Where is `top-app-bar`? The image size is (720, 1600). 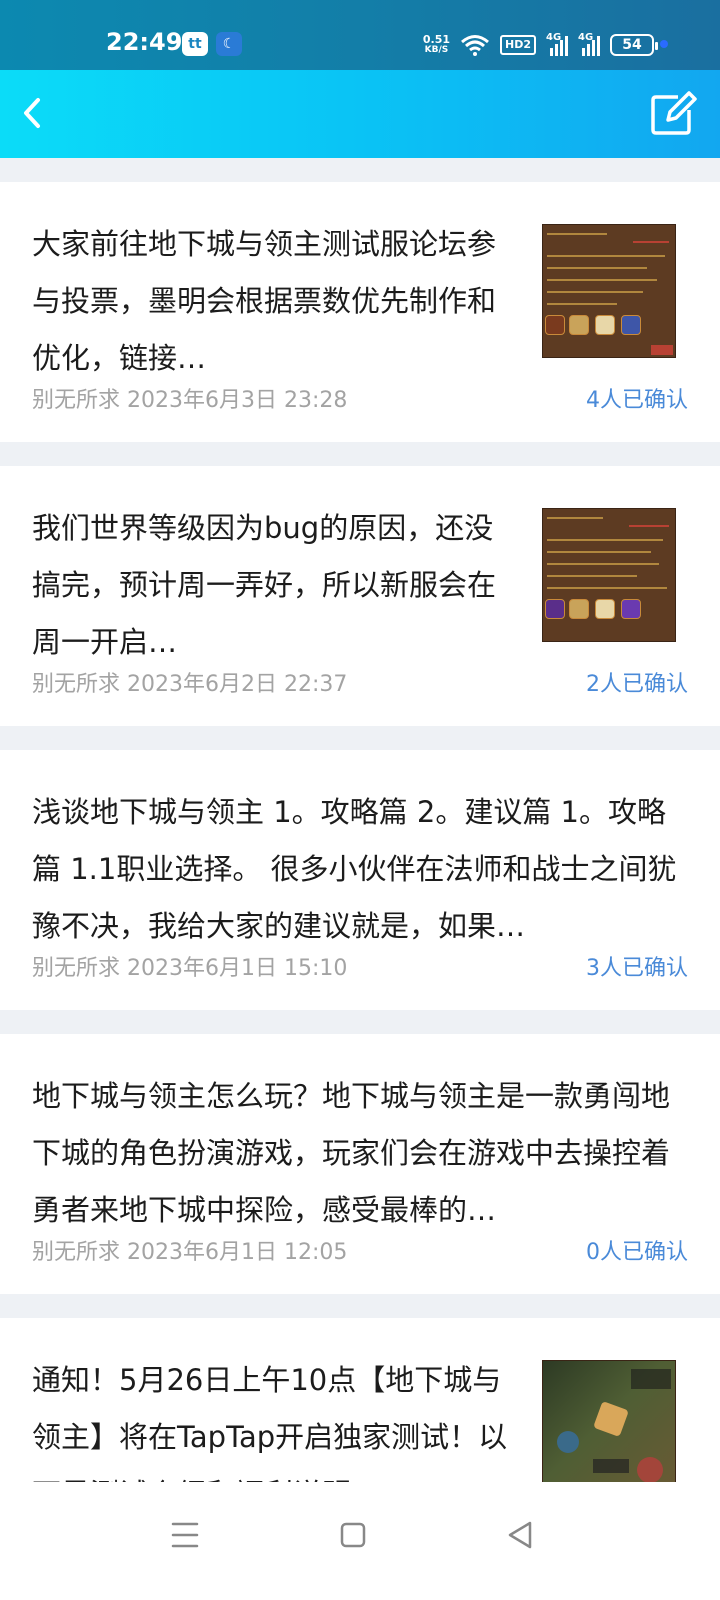
top-app-bar is located at coordinates (360, 114).